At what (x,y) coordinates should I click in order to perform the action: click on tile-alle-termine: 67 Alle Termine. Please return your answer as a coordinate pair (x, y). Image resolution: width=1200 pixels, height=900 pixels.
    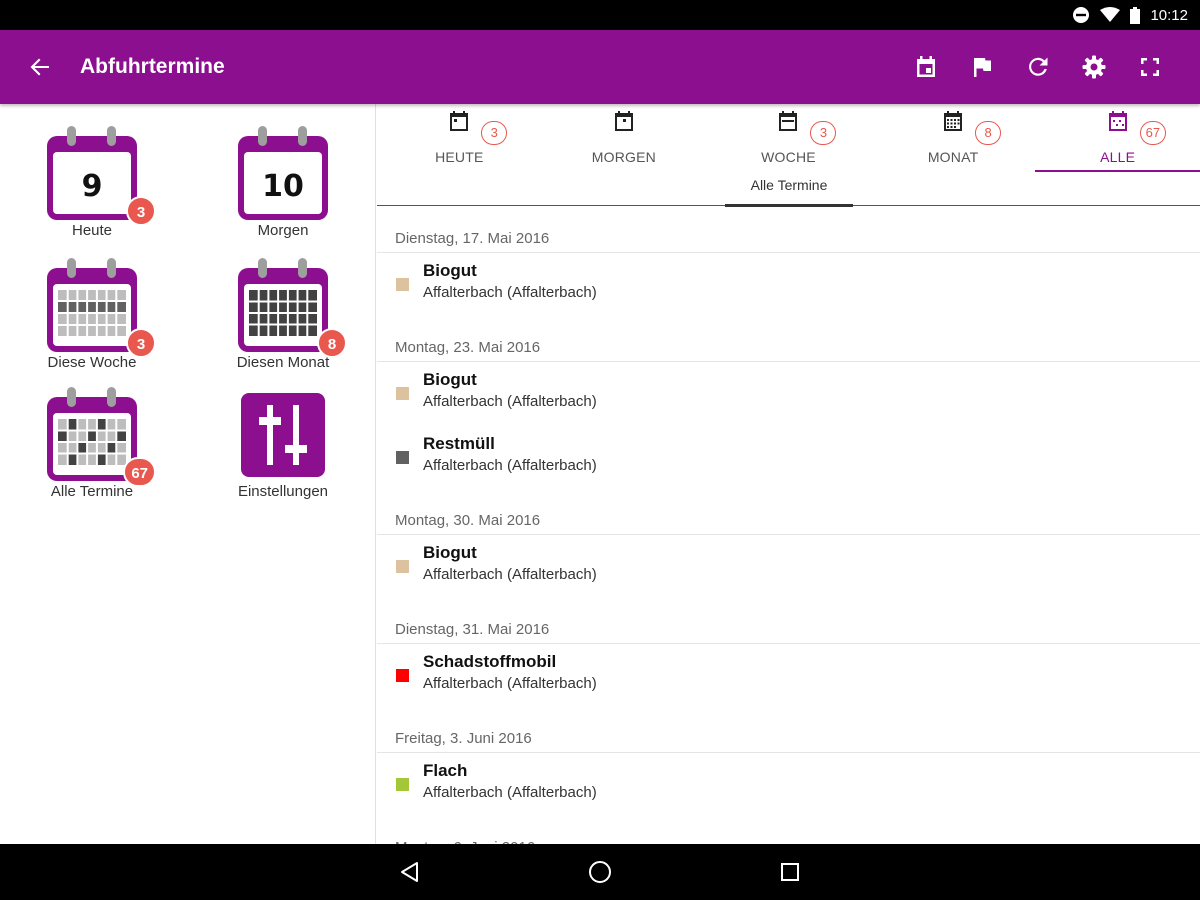
    Looking at the image, I should click on (92, 442).